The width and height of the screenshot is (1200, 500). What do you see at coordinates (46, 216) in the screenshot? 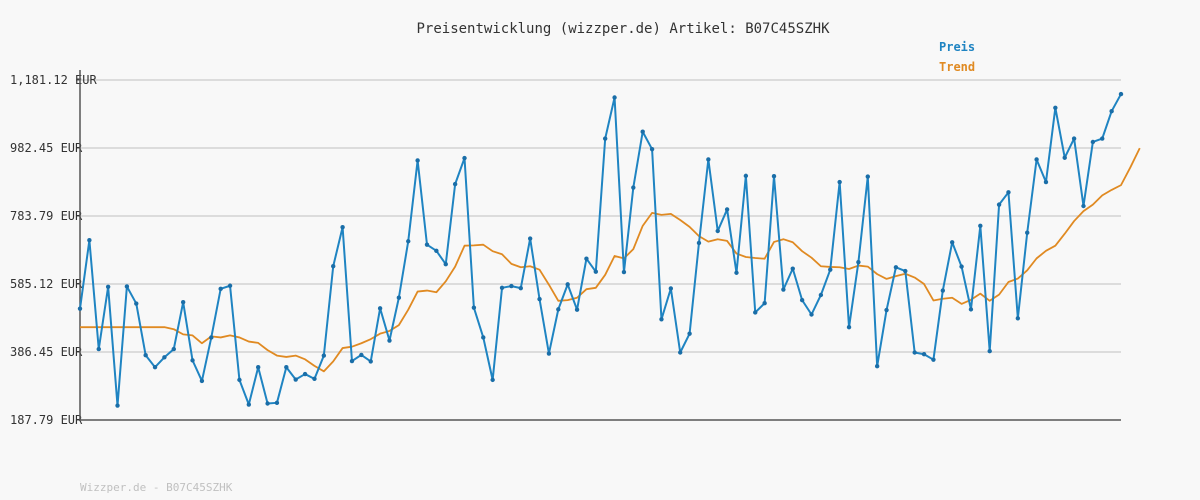
I see `y-tick-label: 783.79 EUR` at bounding box center [46, 216].